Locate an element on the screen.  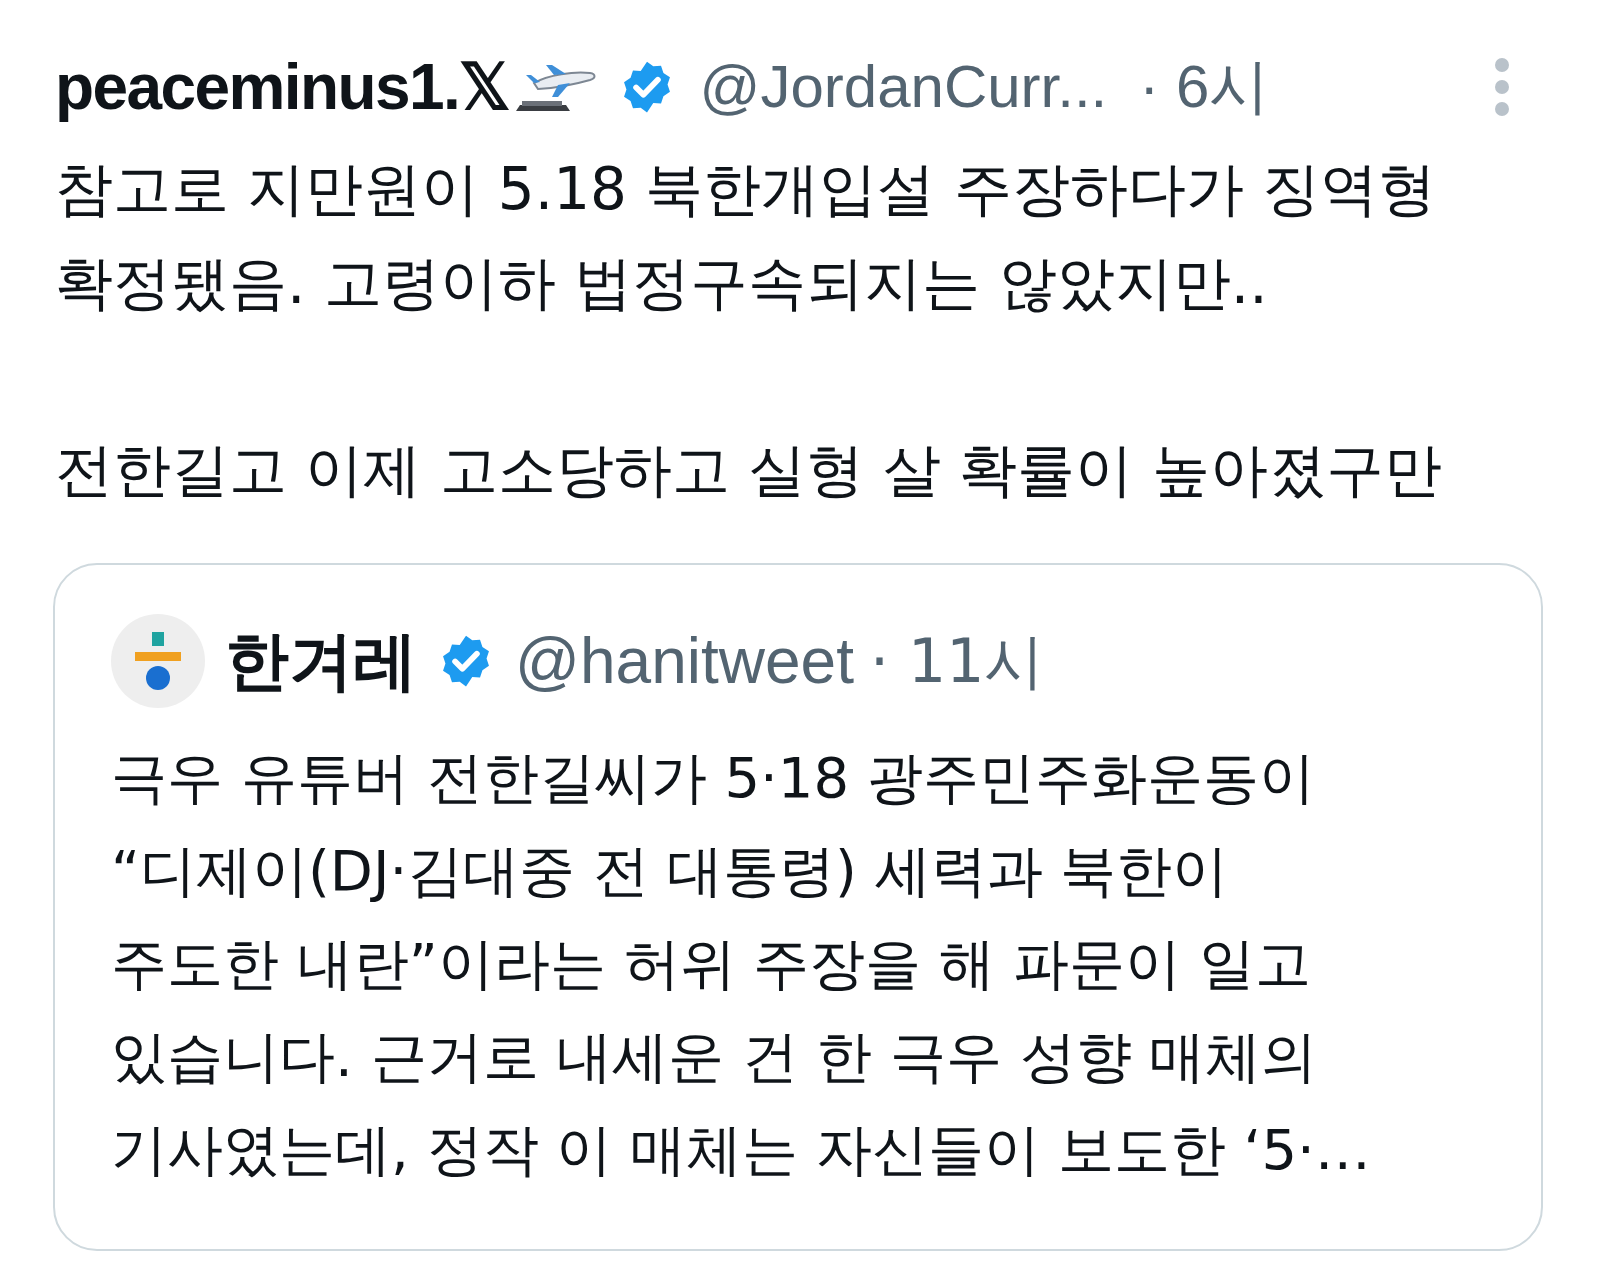
avatar-logo-icon is located at coordinates (158, 661).